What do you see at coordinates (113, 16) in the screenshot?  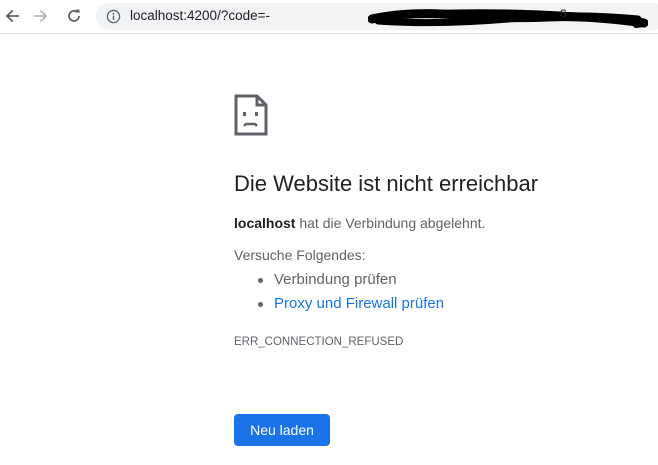 I see `info-icon` at bounding box center [113, 16].